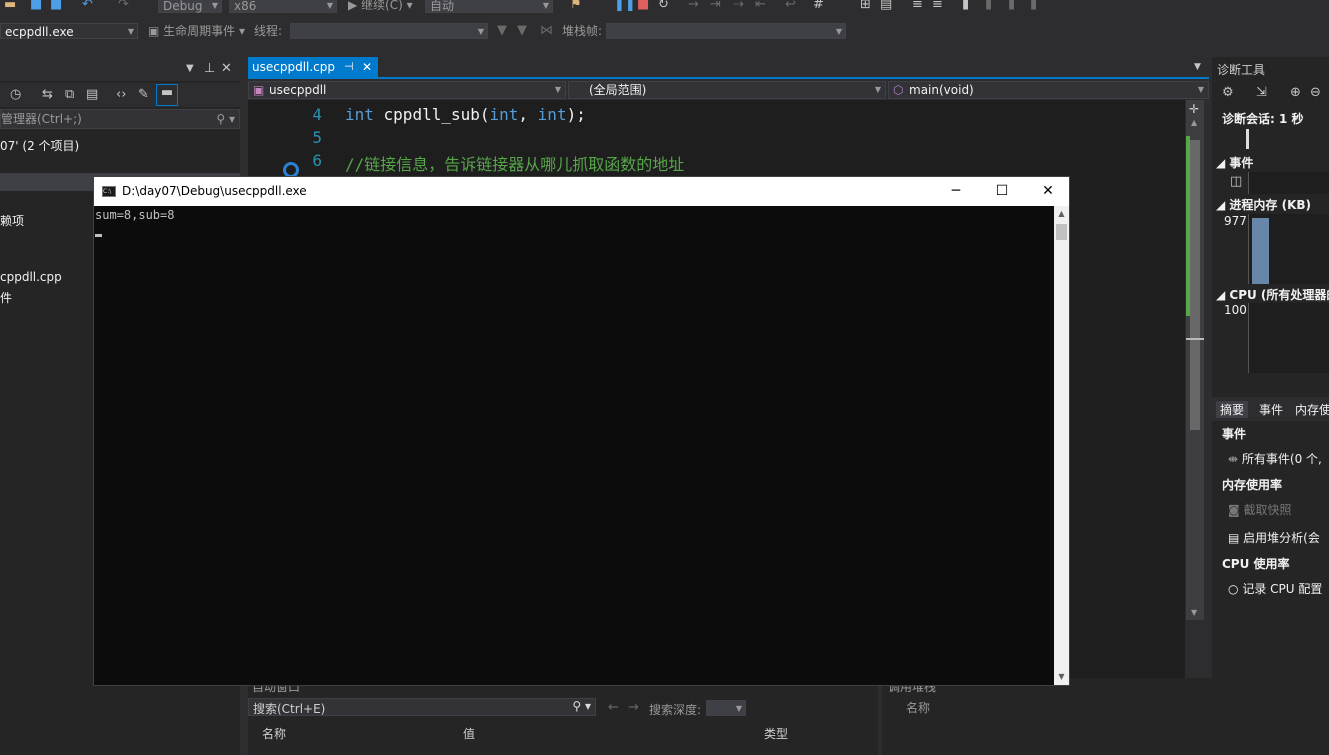 The image size is (1329, 755). Describe the element at coordinates (1272, 294) in the screenshot. I see `cpu-section-header: ◢ CPU (所有处理器的` at that location.